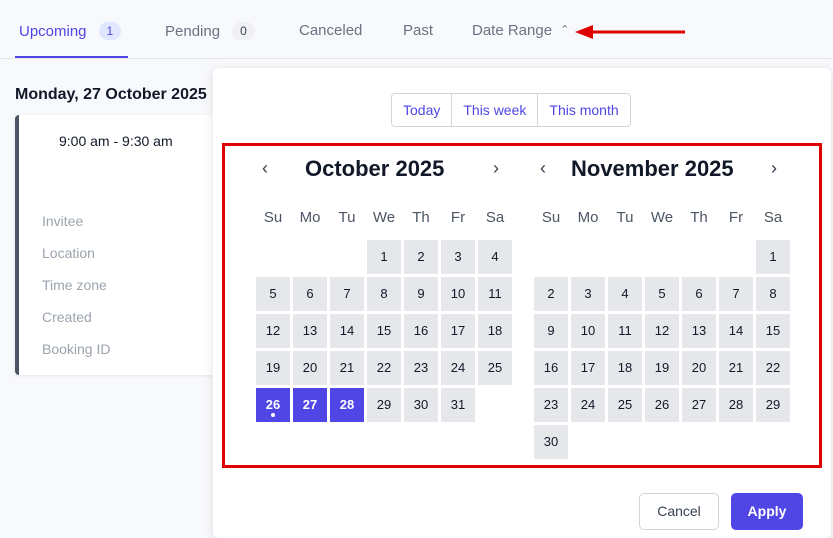 This screenshot has width=833, height=538. What do you see at coordinates (679, 511) in the screenshot?
I see `cancel-button: Cancel` at bounding box center [679, 511].